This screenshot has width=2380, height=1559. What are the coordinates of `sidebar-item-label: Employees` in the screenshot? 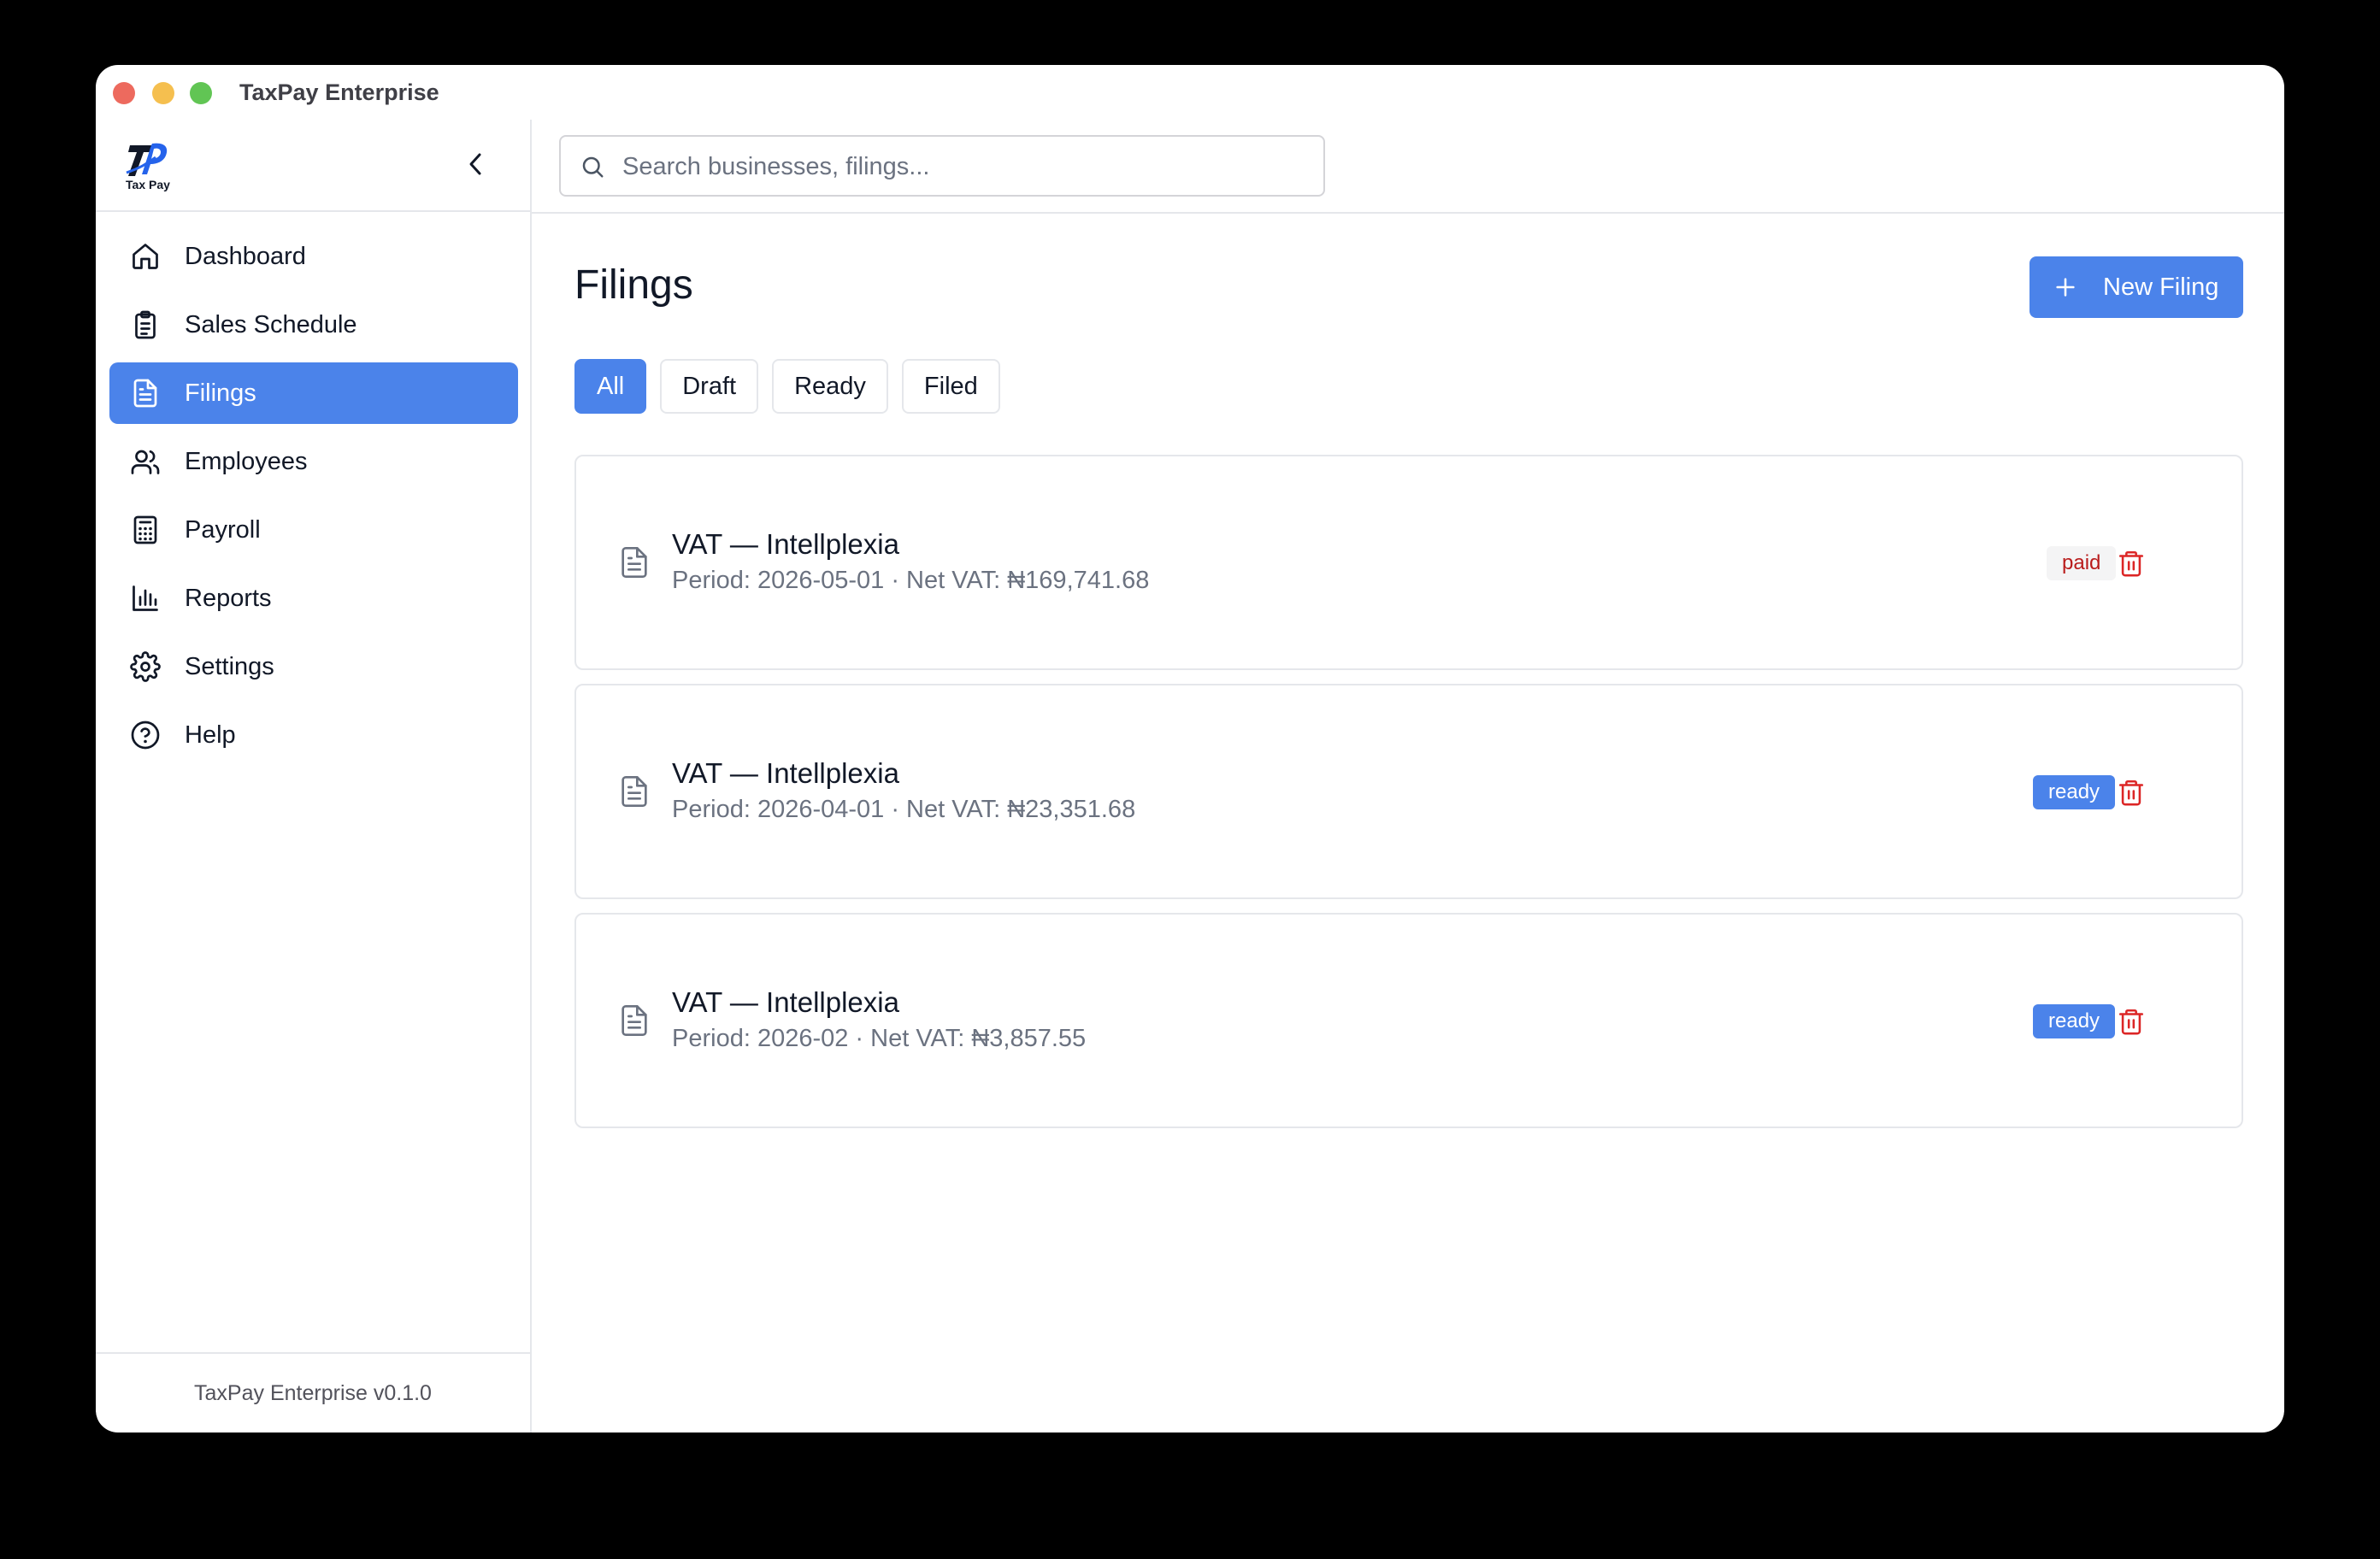 It's located at (247, 462).